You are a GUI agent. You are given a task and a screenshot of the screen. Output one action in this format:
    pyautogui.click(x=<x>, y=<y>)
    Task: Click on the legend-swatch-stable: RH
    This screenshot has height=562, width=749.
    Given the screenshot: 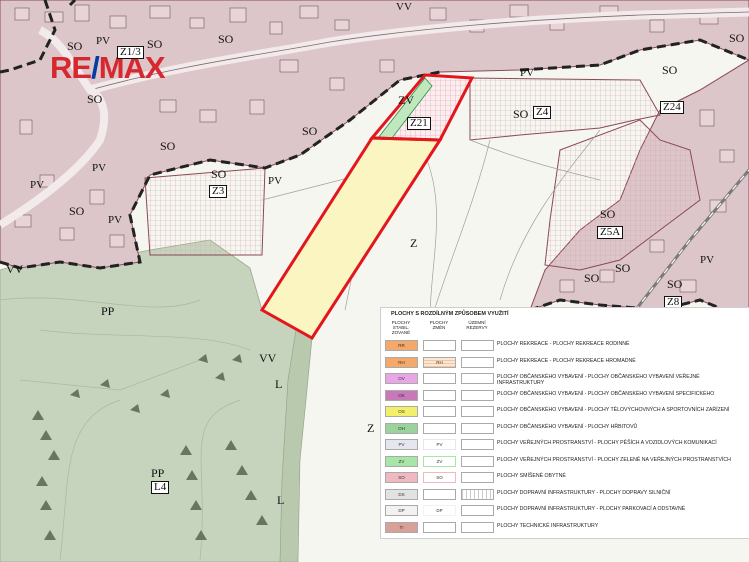 What is the action you would take?
    pyautogui.click(x=401, y=362)
    